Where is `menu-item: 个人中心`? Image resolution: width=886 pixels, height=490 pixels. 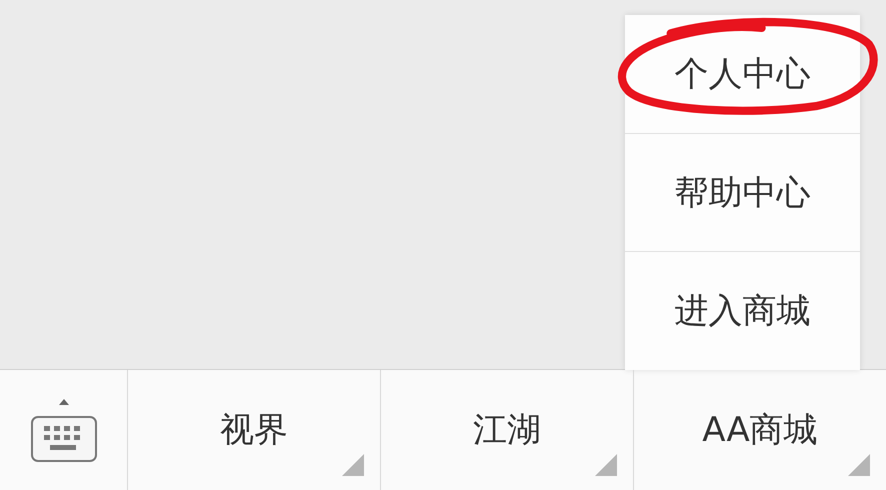 menu-item: 个人中心 is located at coordinates (742, 73).